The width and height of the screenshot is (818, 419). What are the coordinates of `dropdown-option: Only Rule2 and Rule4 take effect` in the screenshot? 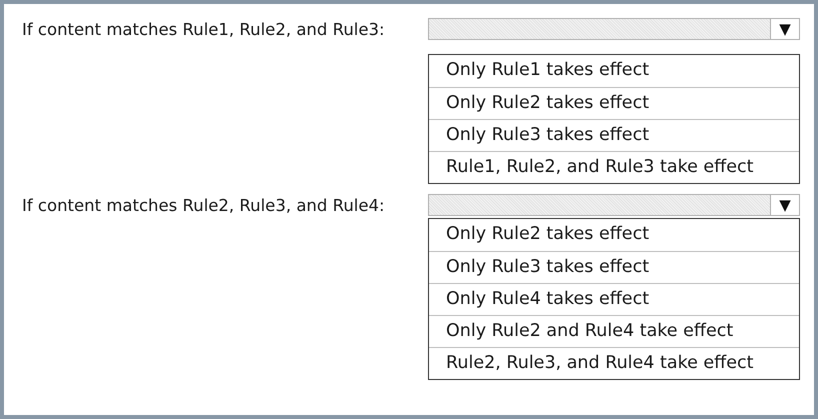 It's located at (614, 331).